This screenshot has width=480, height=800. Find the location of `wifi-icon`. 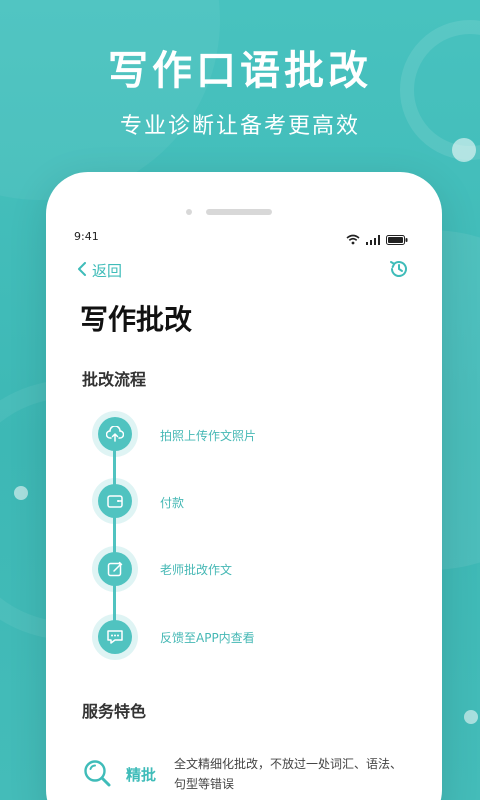

wifi-icon is located at coordinates (353, 239).